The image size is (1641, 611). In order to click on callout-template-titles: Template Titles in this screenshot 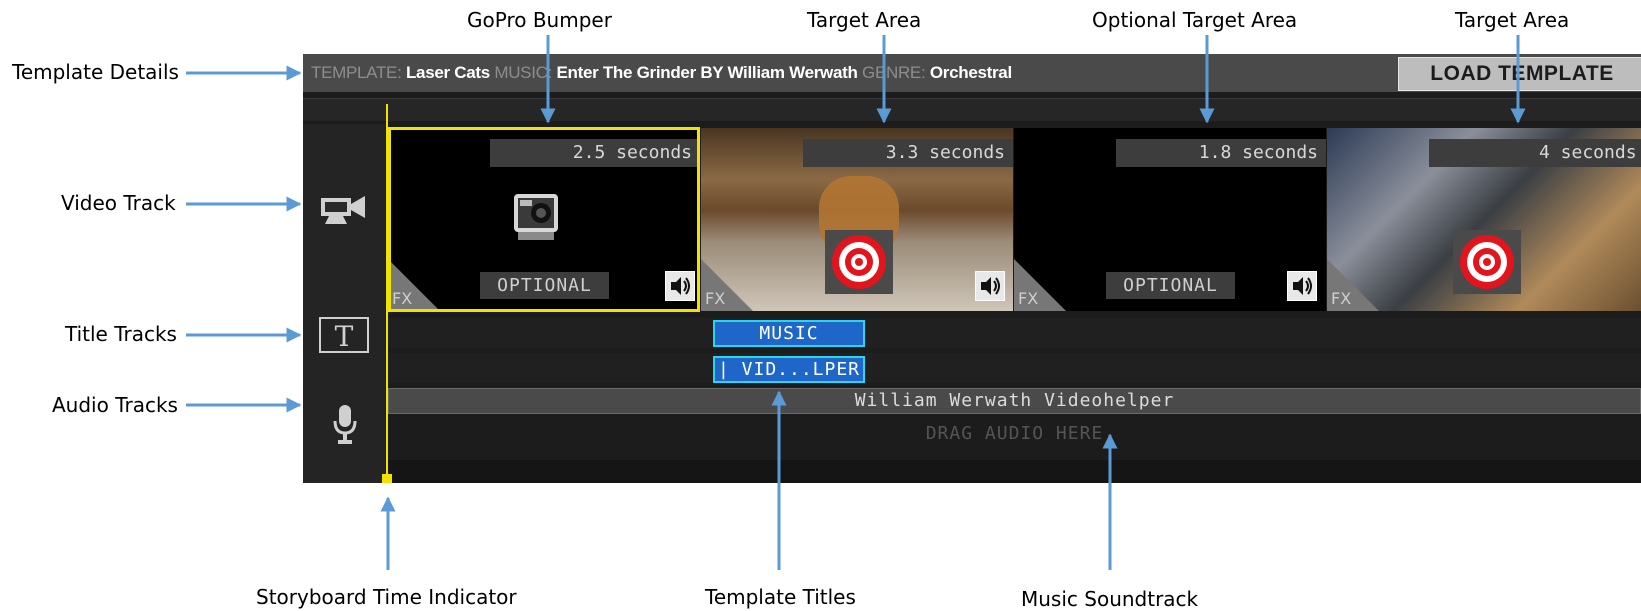, I will do `click(780, 597)`.